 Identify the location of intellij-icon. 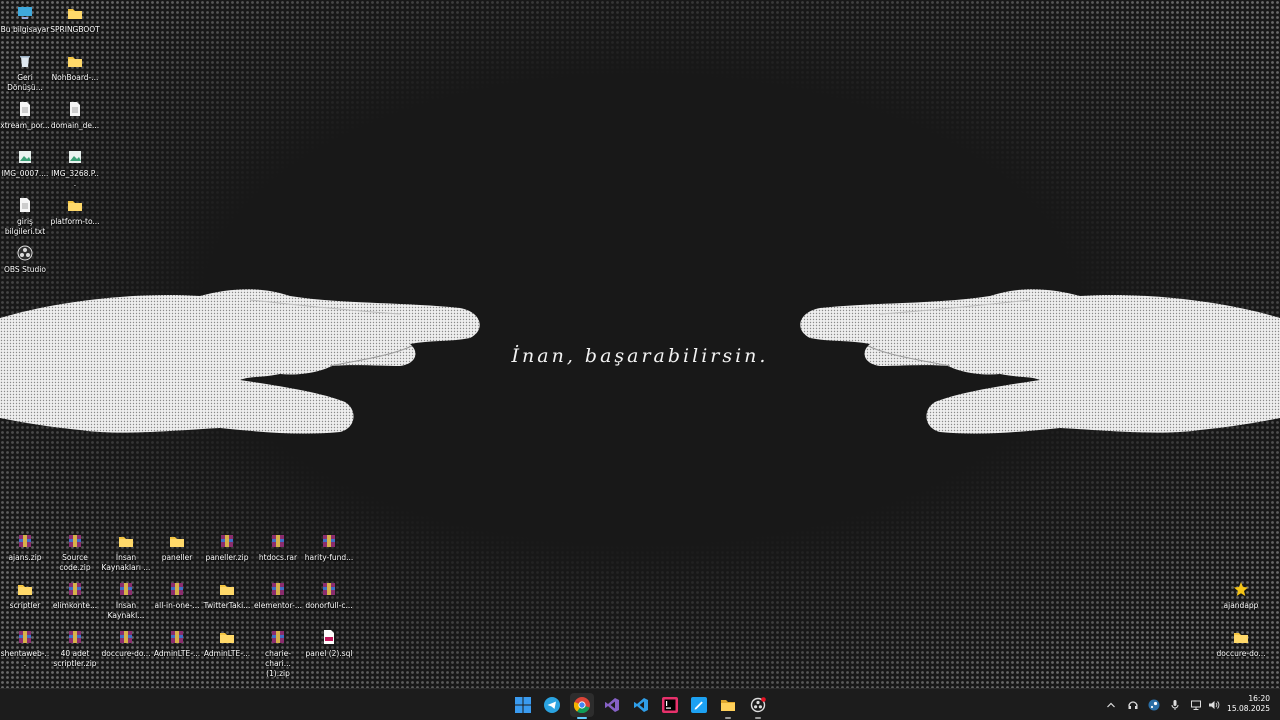
(670, 705).